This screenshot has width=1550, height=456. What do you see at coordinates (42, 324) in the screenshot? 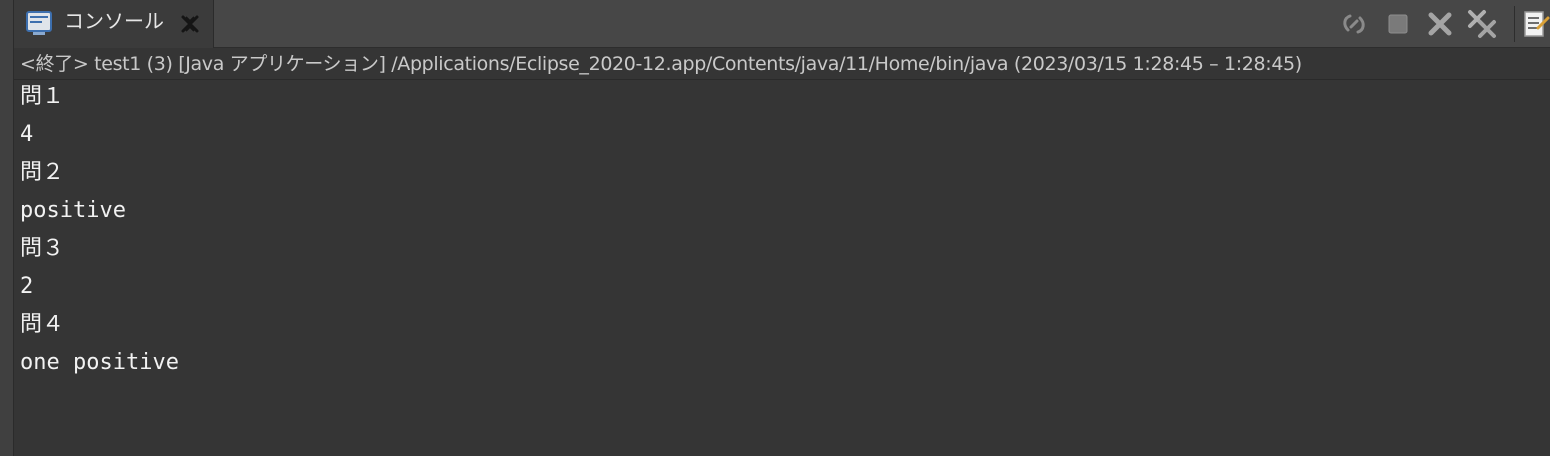
I see `console-line: 問４` at bounding box center [42, 324].